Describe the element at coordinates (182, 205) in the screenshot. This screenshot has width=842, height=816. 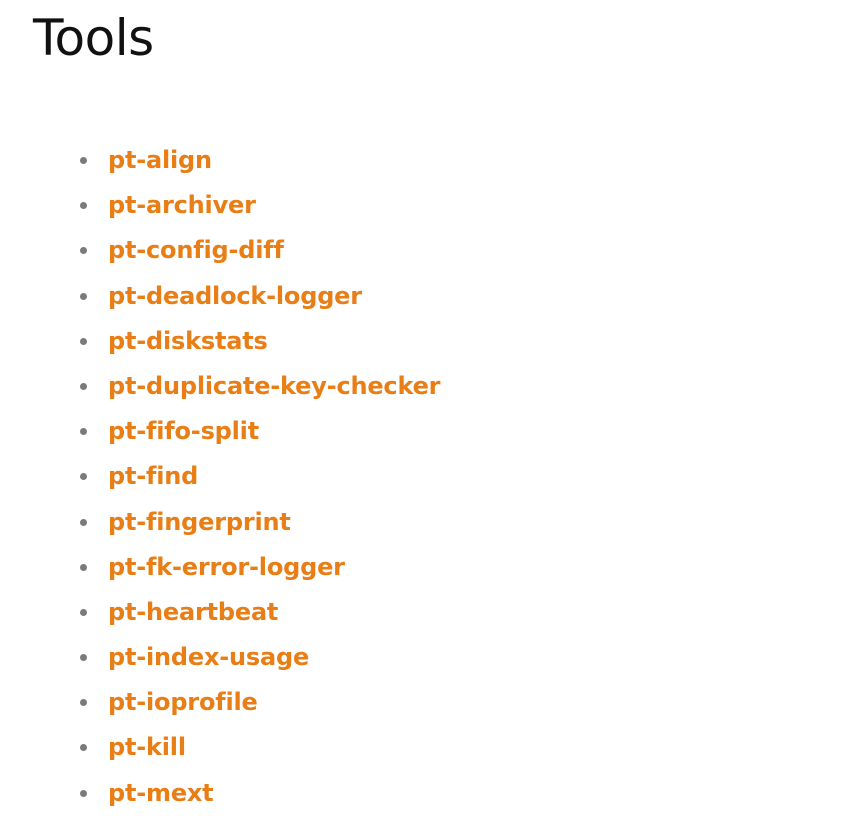
I see `tool-link-pt-archiver: pt-archiver` at that location.